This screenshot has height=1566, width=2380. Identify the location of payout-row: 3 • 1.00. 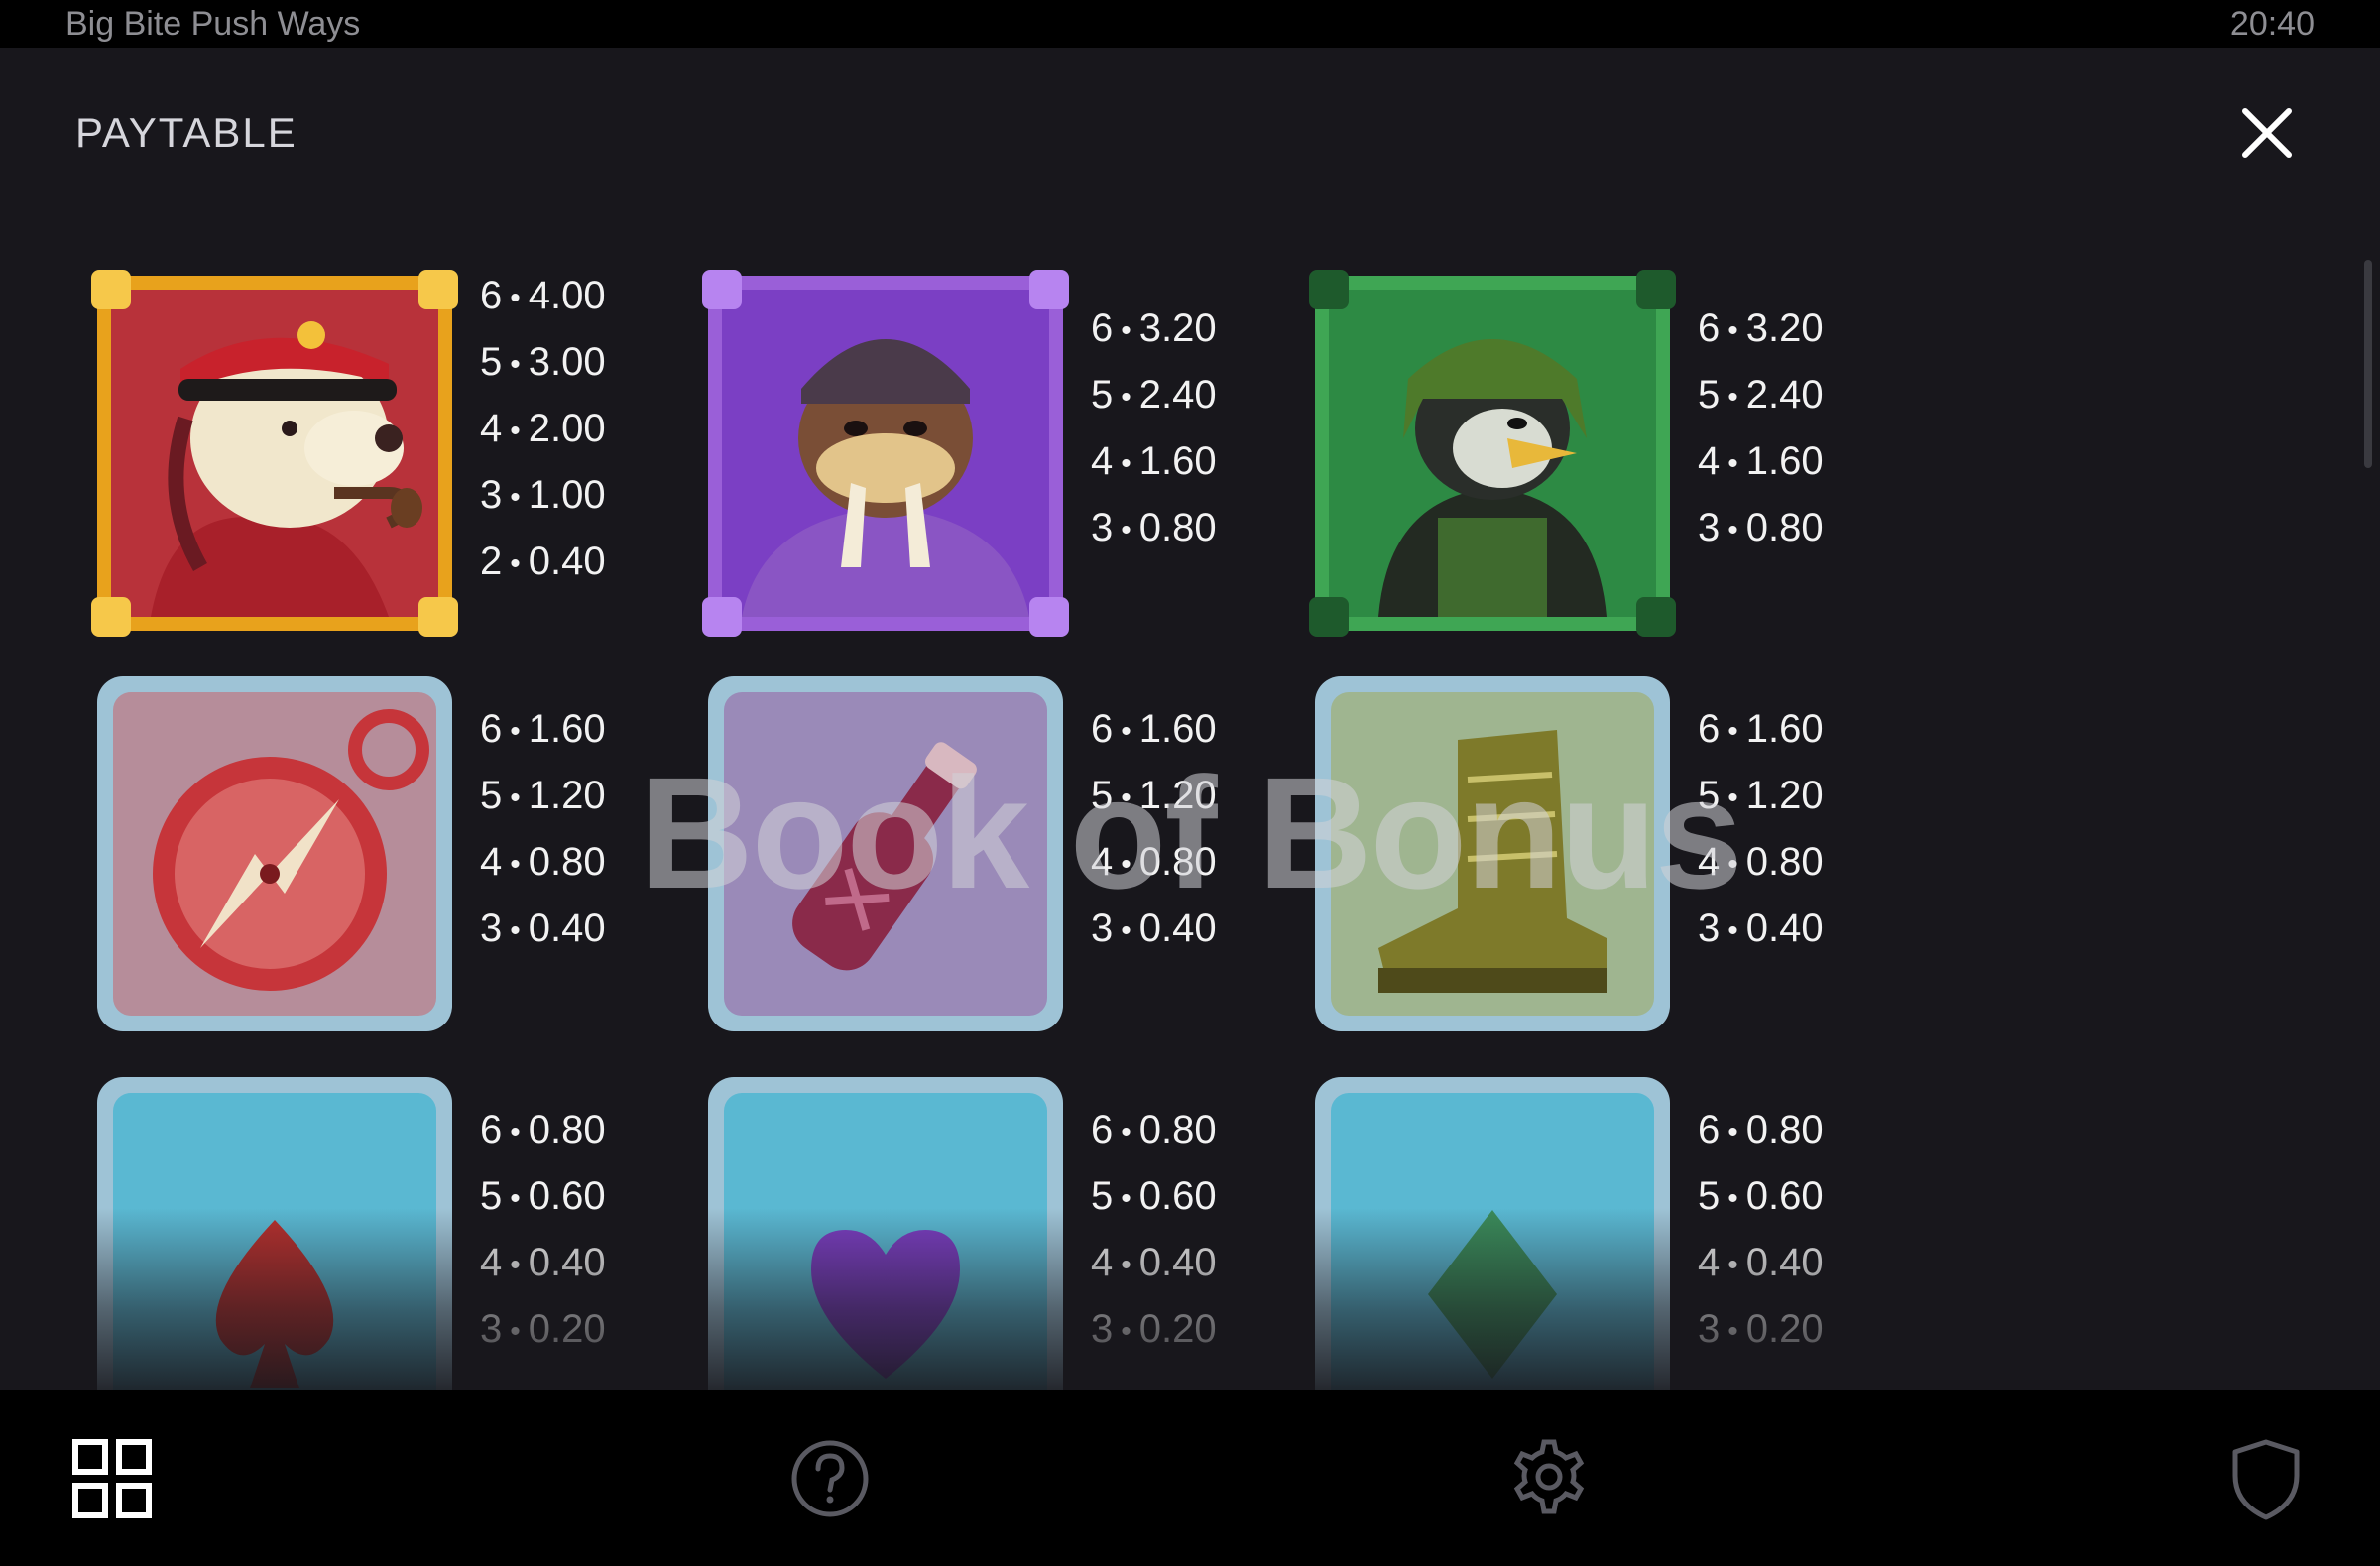
(543, 495).